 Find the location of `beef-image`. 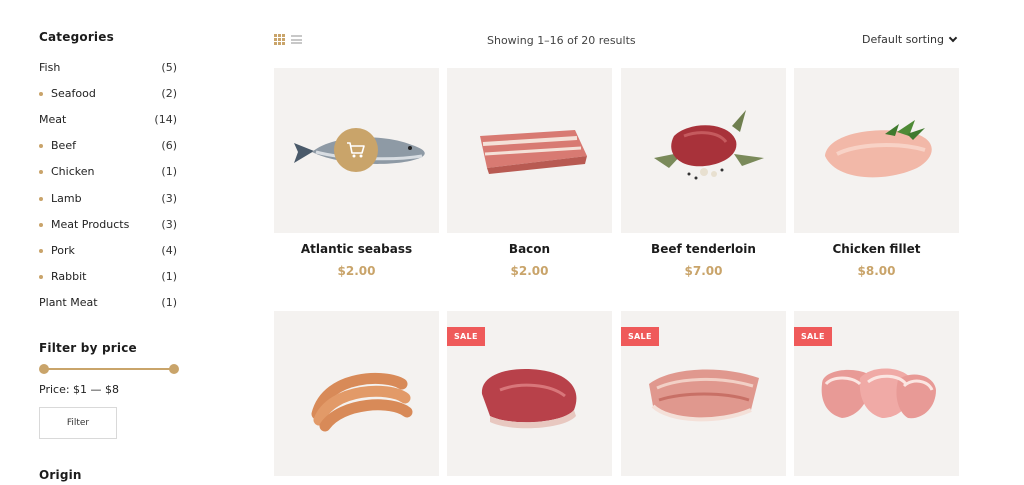

beef-image is located at coordinates (708, 144).